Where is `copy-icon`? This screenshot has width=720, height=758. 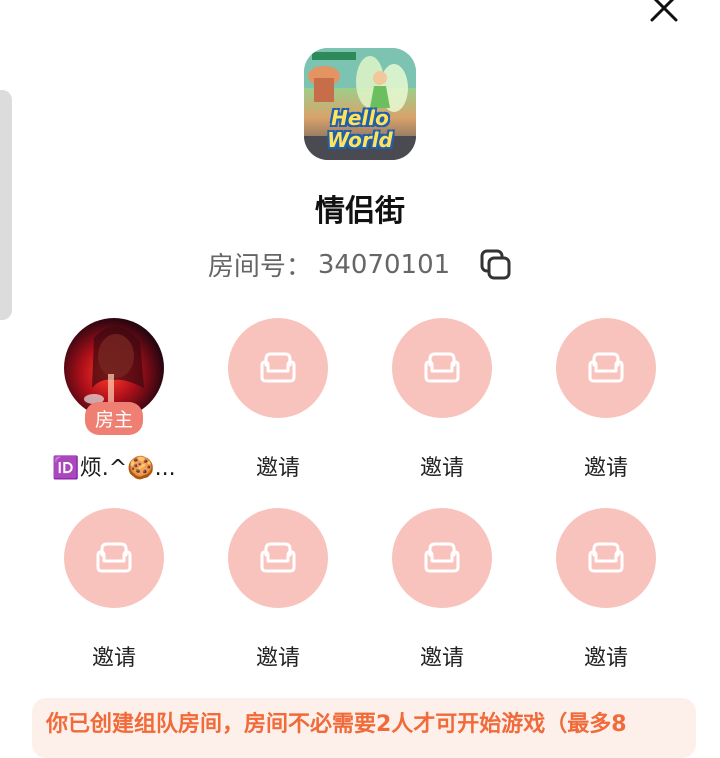 copy-icon is located at coordinates (495, 265).